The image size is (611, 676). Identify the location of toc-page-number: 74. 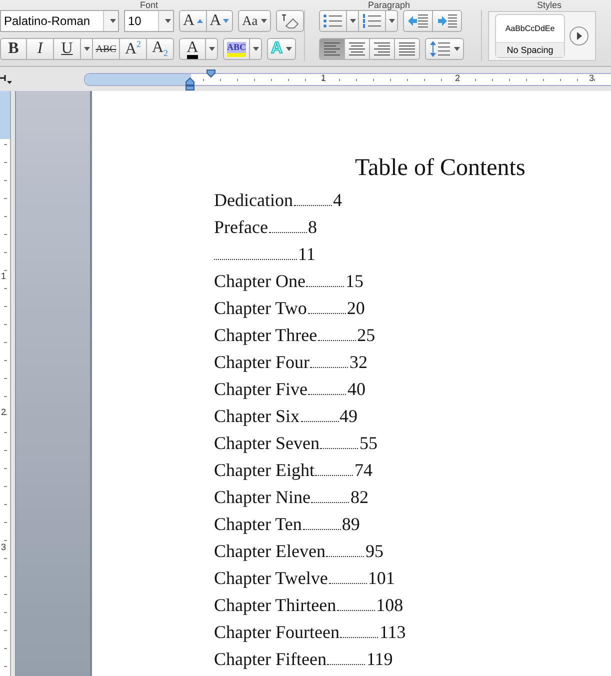
(363, 470).